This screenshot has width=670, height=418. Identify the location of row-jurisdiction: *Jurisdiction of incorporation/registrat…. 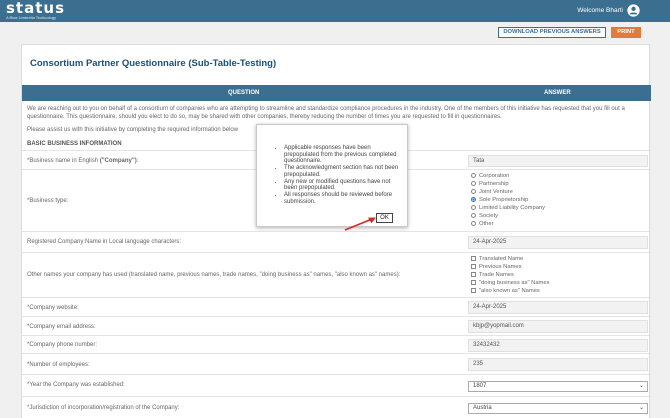
(336, 407).